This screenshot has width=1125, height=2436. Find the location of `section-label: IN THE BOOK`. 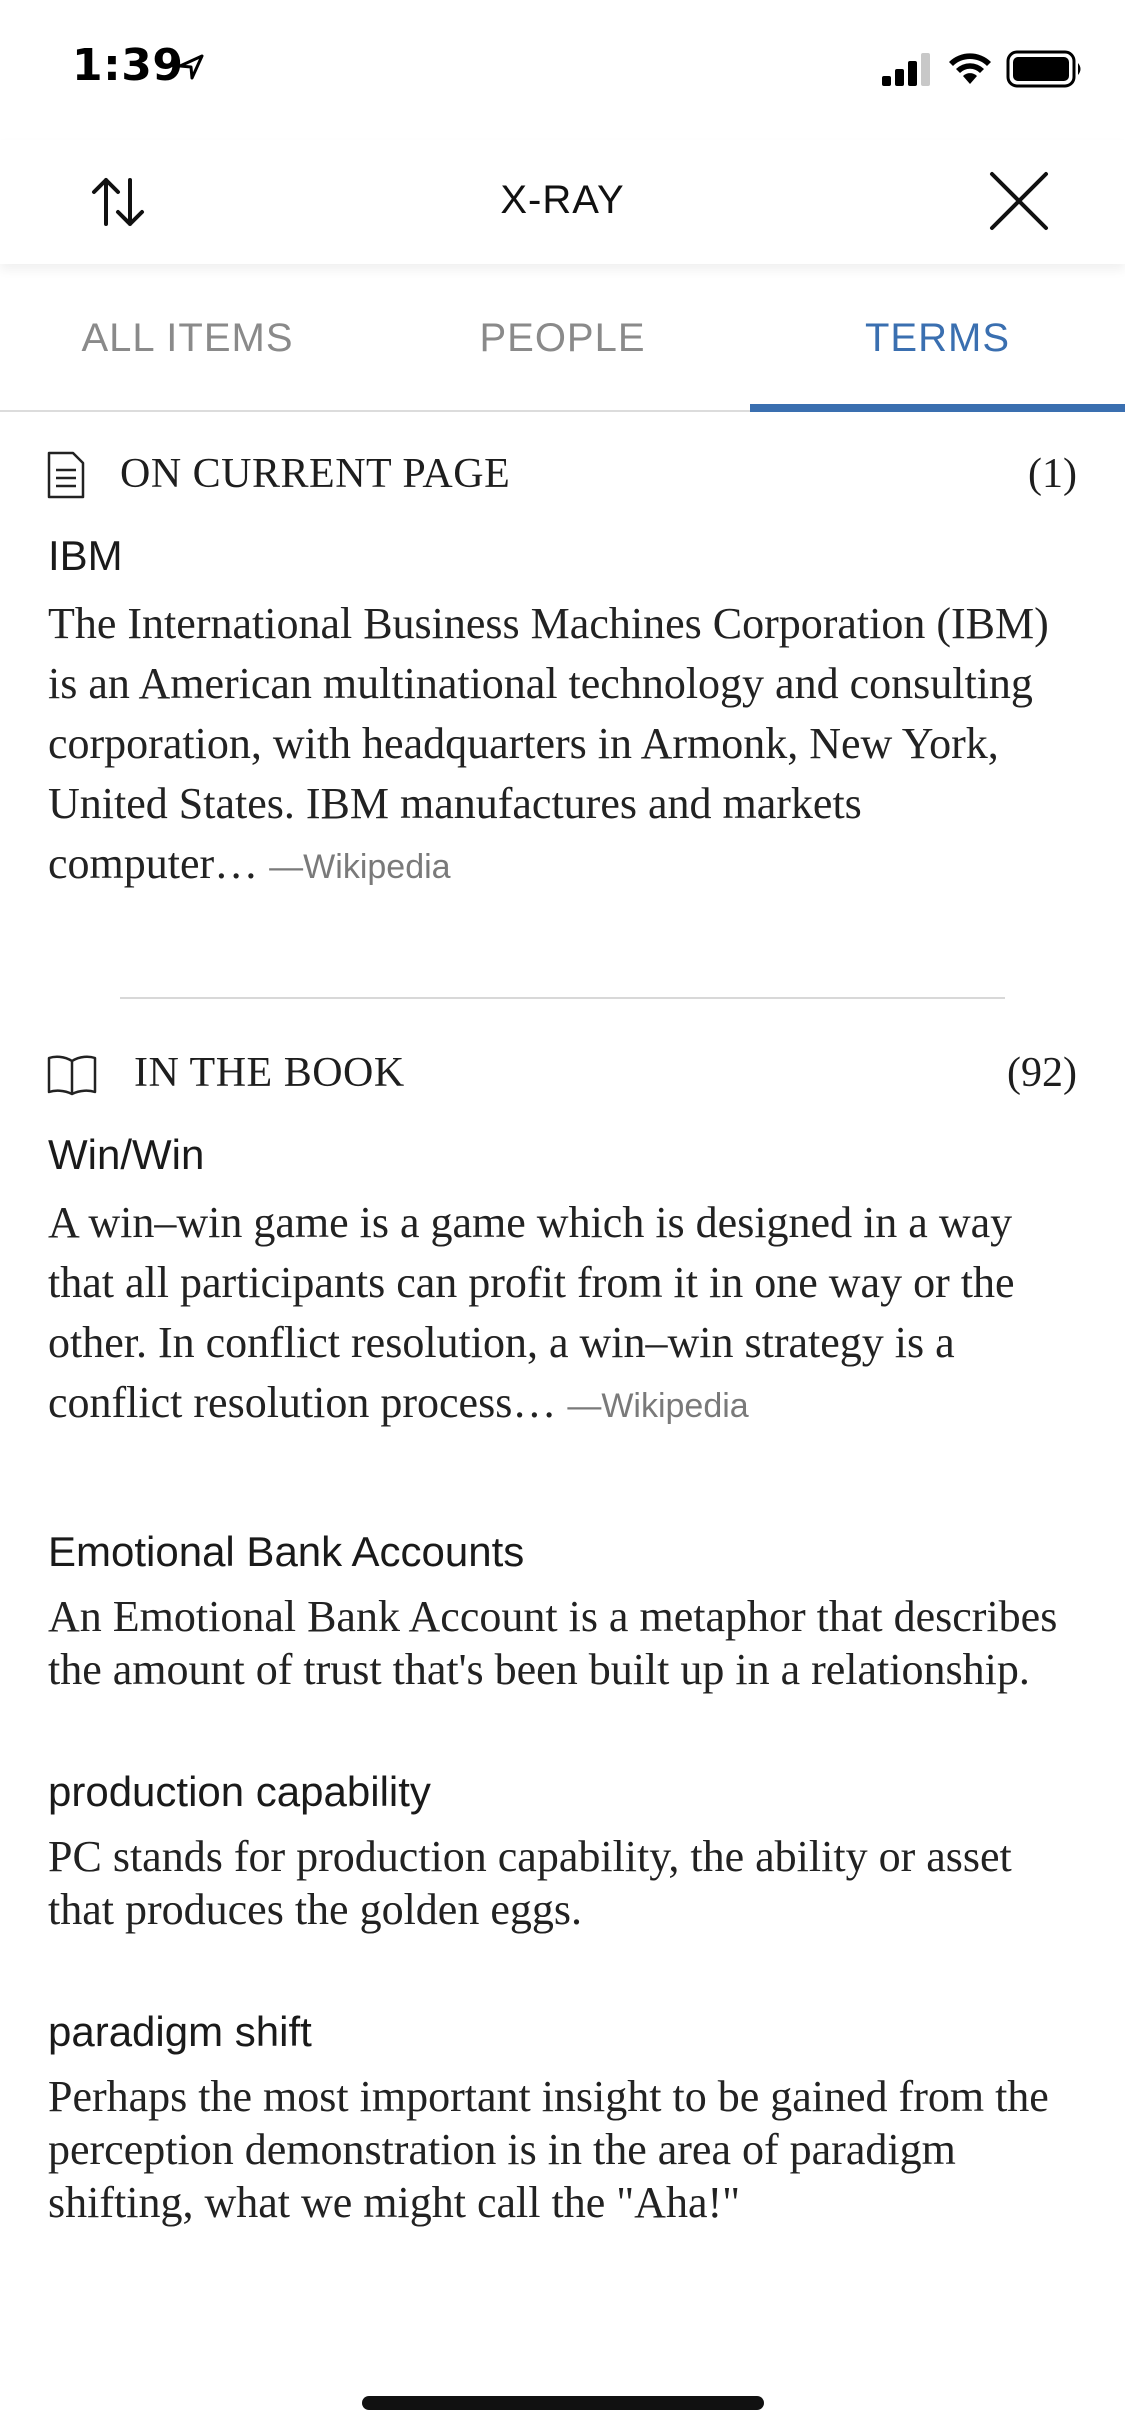

section-label: IN THE BOOK is located at coordinates (269, 1073).